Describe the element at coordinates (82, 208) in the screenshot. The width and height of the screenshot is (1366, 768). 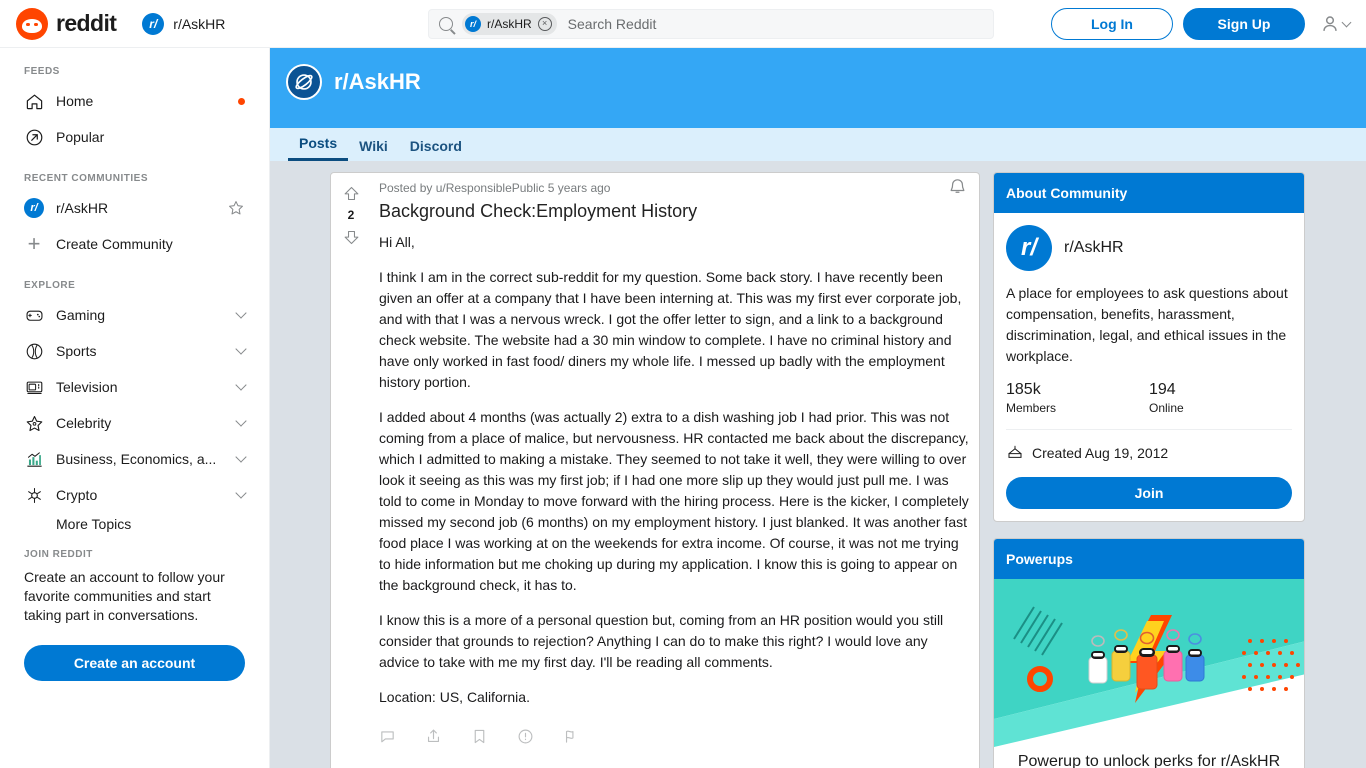
I see `sidebar-item-label: r/AskHR` at that location.